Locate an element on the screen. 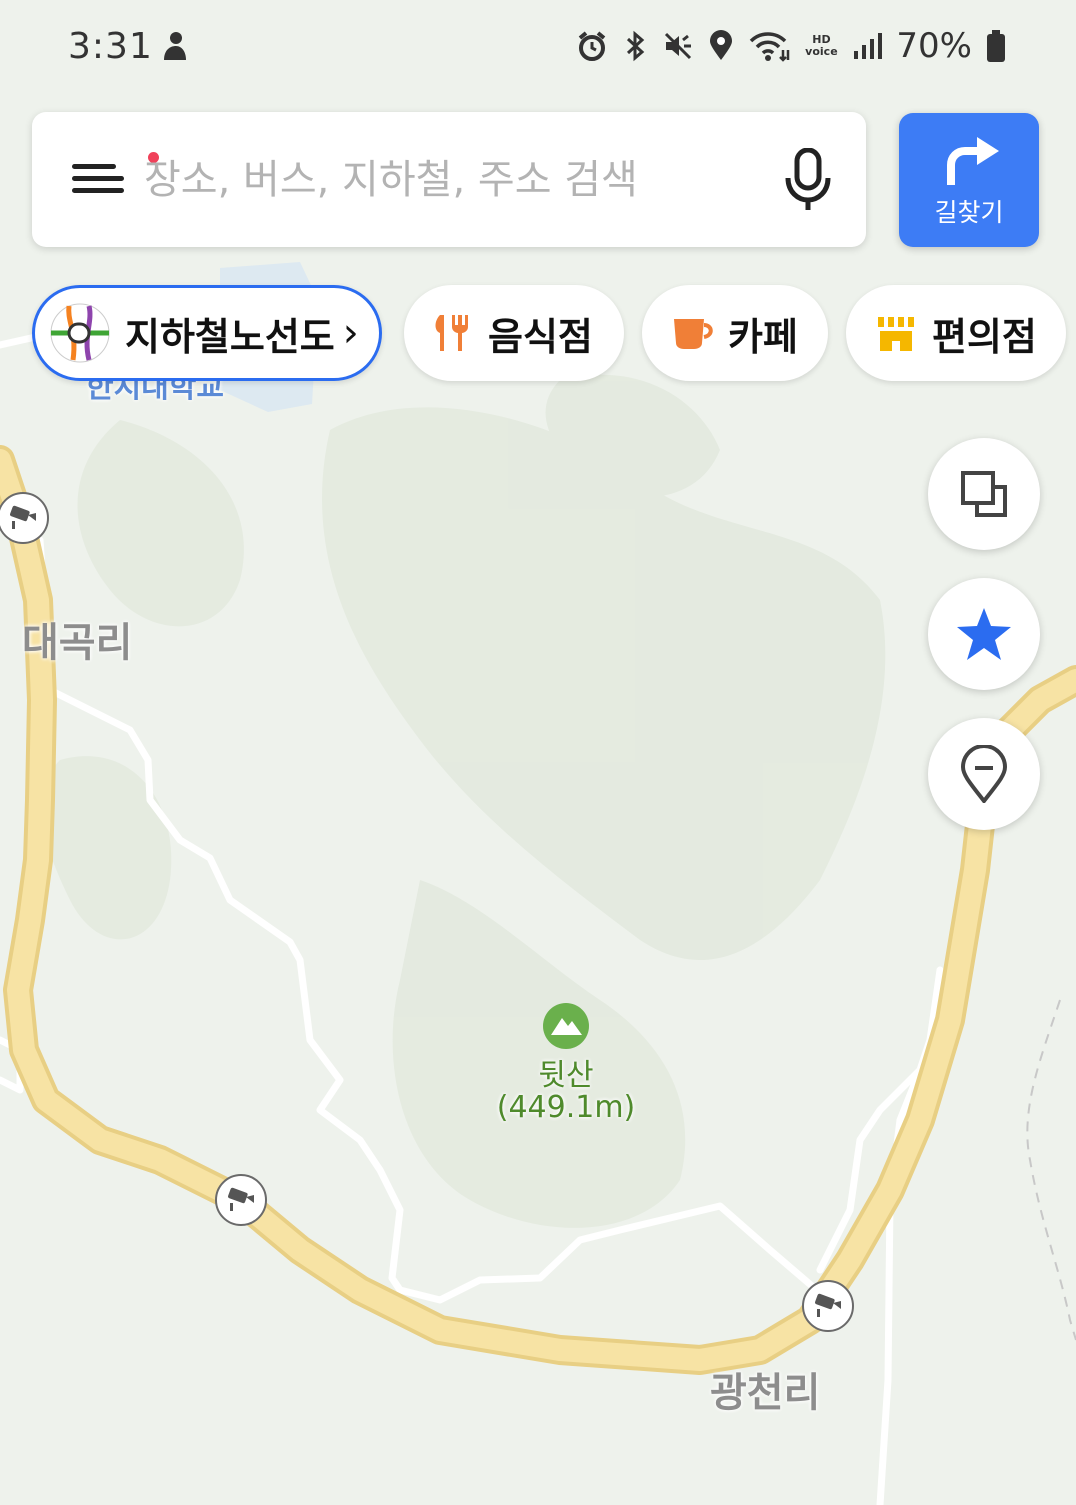 Image resolution: width=1076 pixels, height=1505 pixels. fork-knife-icon is located at coordinates (451, 333).